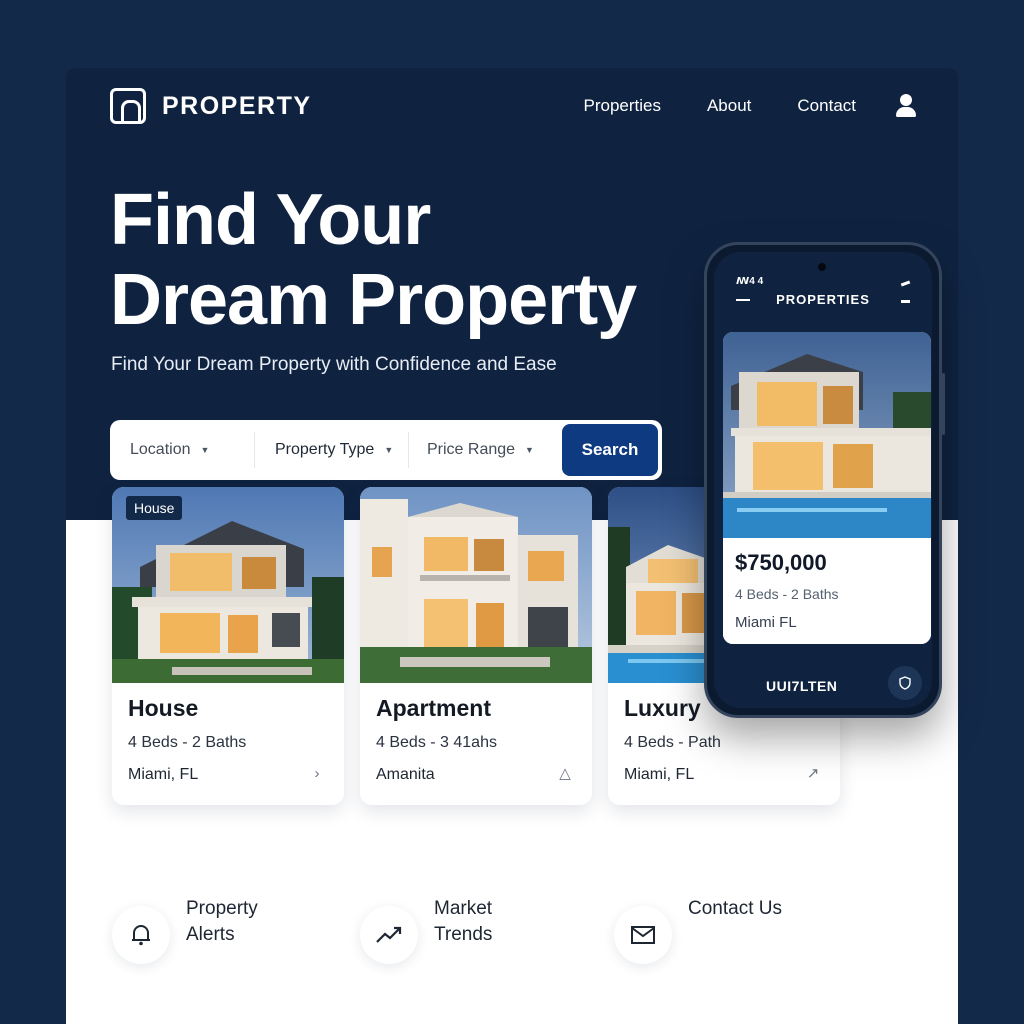 The height and width of the screenshot is (1024, 1024). I want to click on property-specs: 4 Beds - Path, so click(672, 742).